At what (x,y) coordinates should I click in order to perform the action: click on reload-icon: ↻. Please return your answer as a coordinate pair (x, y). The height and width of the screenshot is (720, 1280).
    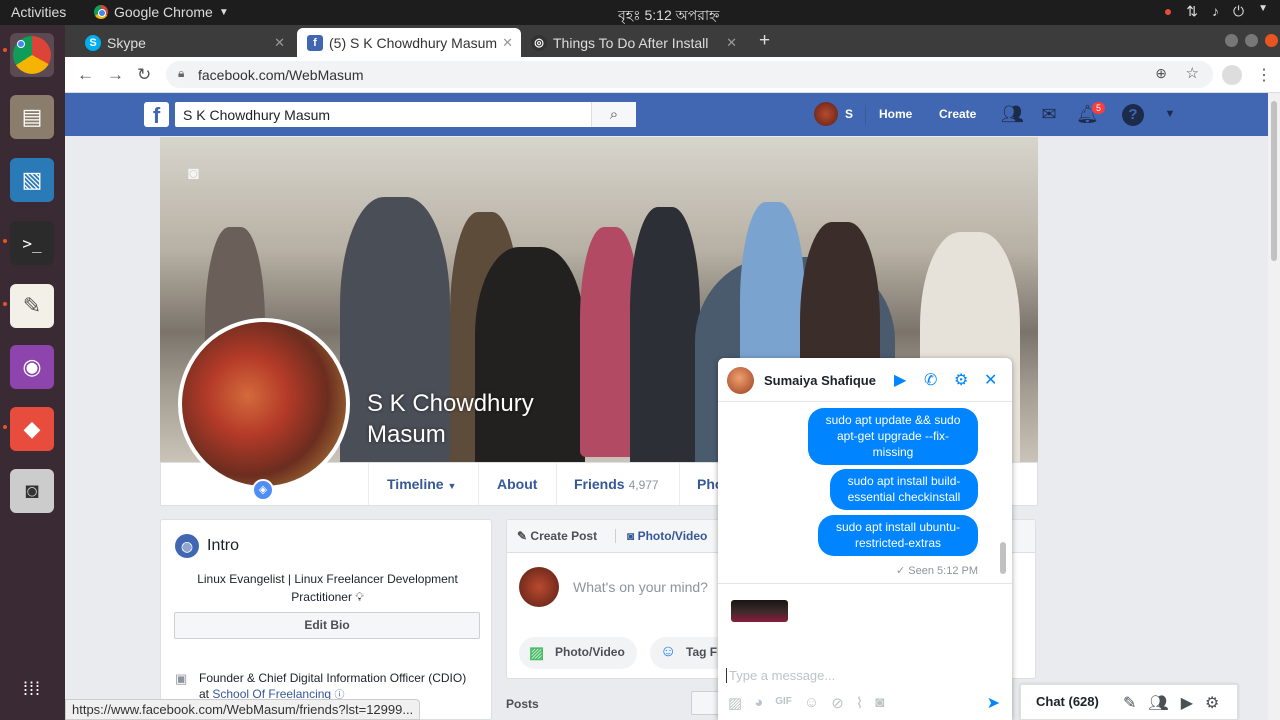
    Looking at the image, I should click on (144, 75).